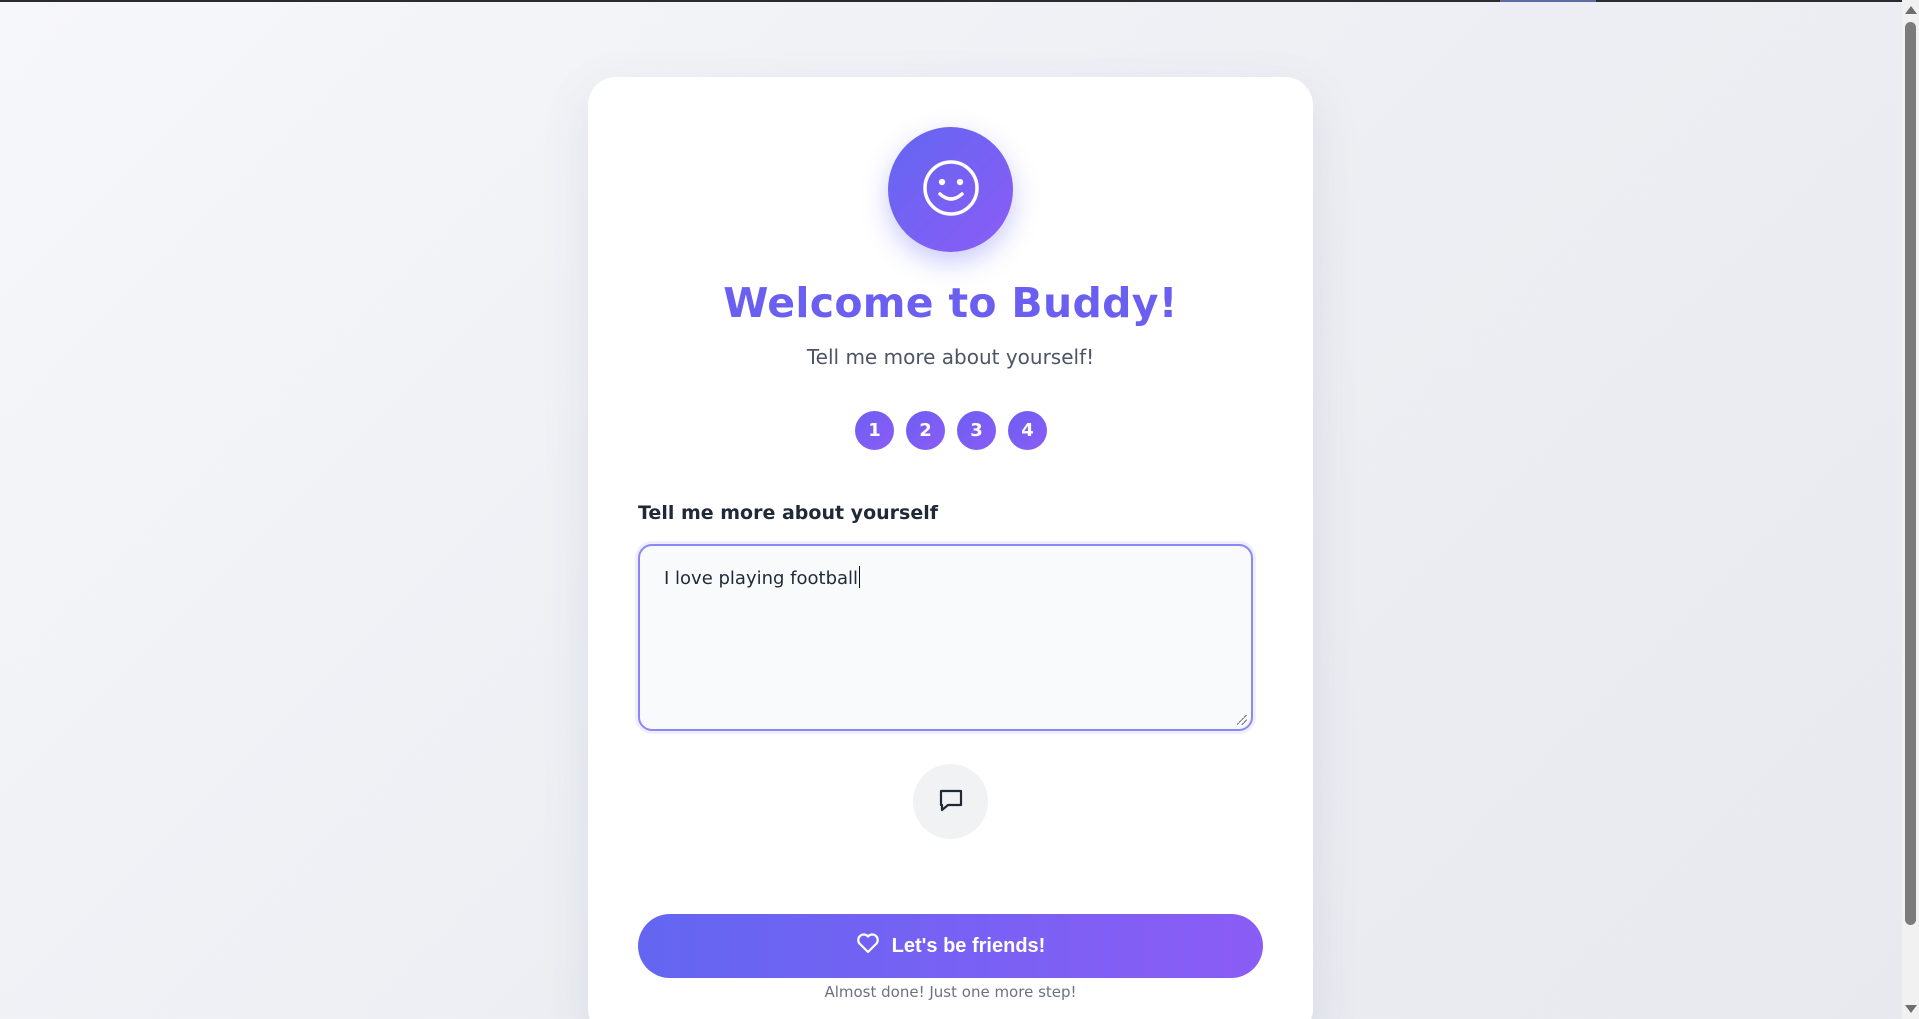 This screenshot has height=1019, width=1919. Describe the element at coordinates (950, 992) in the screenshot. I see `progress-hint: Almost done! Just one more step!` at that location.